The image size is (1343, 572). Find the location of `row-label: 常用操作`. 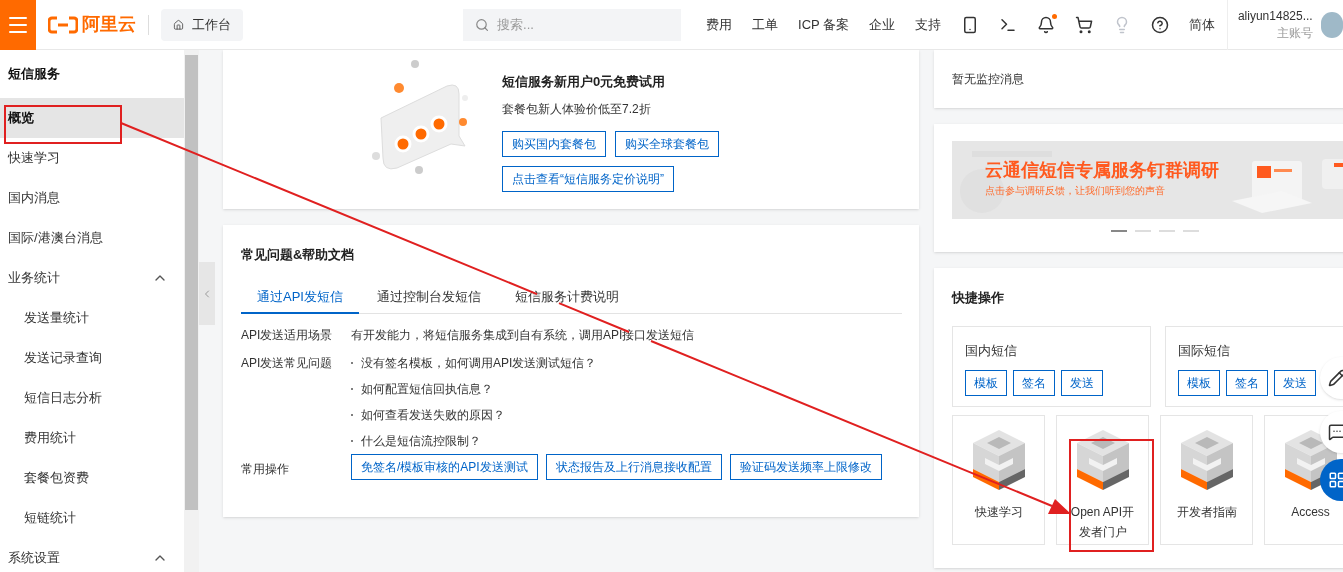

row-label: 常用操作 is located at coordinates (265, 469).